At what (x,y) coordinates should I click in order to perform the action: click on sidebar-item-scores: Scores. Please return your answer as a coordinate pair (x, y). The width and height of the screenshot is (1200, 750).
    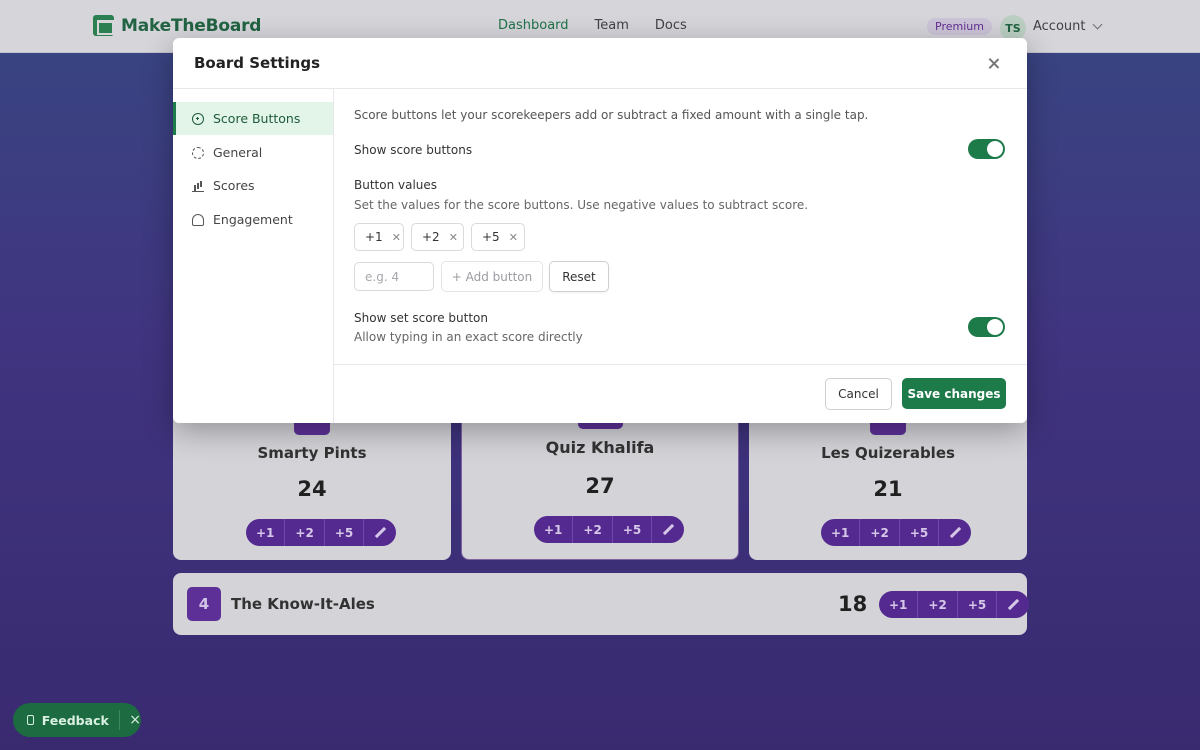
    Looking at the image, I should click on (253, 185).